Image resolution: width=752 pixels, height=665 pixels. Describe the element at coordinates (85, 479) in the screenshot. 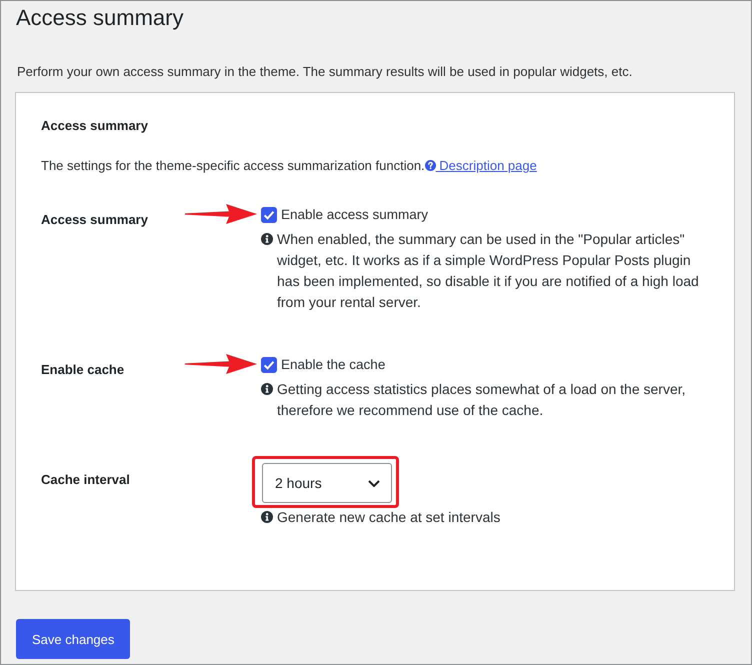

I see `setting-label: Cache interval` at that location.